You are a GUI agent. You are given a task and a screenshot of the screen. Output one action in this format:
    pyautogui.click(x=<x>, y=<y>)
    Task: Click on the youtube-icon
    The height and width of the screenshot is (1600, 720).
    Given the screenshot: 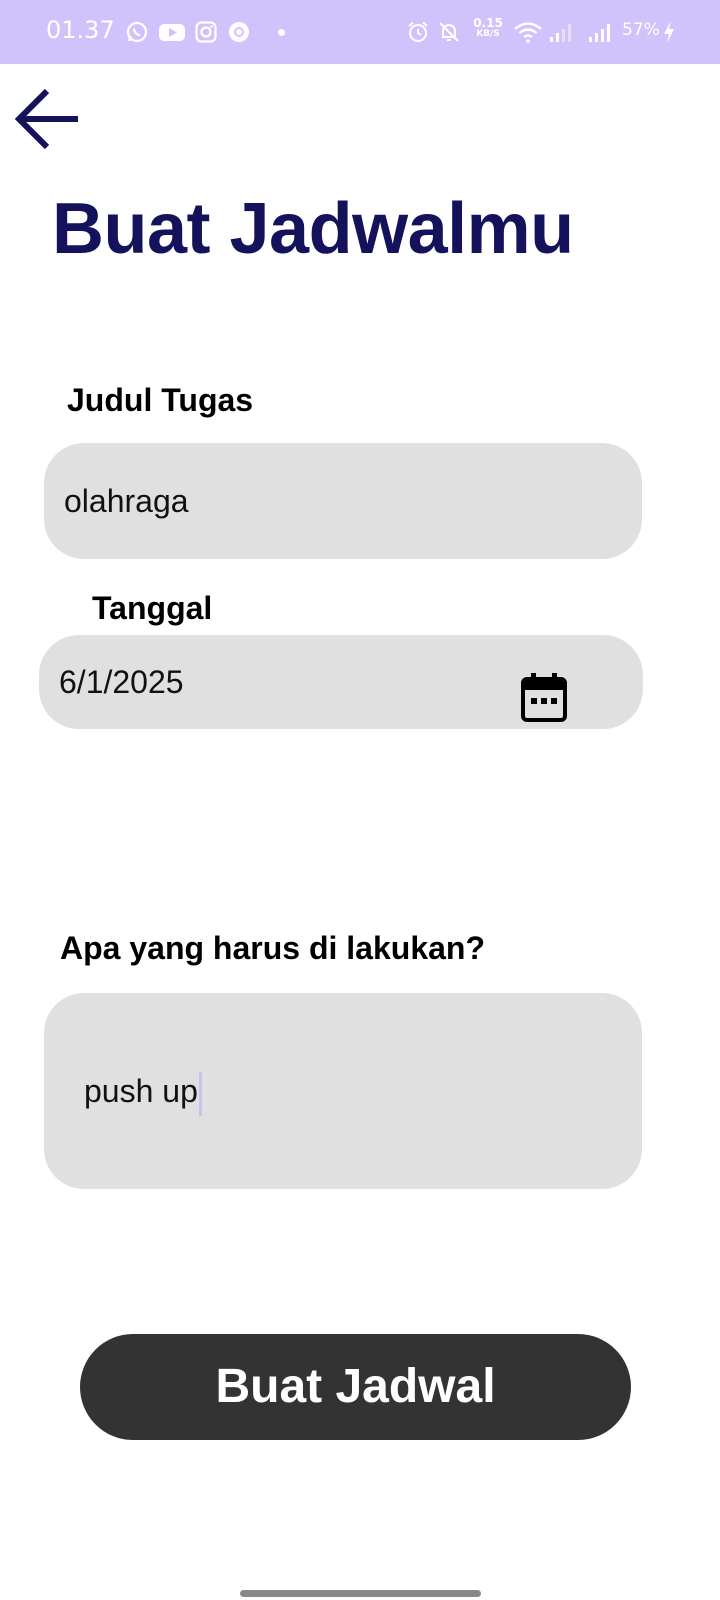 What is the action you would take?
    pyautogui.click(x=172, y=32)
    